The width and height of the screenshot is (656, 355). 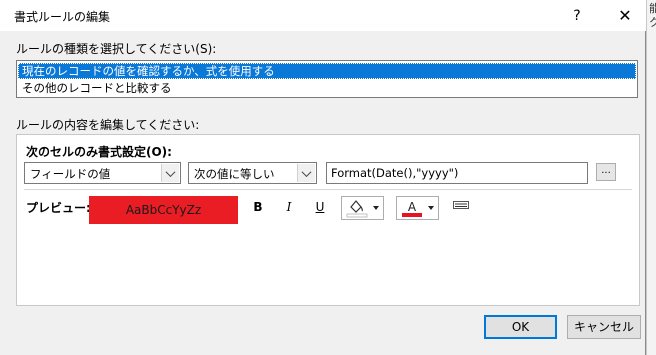 I want to click on cell-format-label: 次のセルのみ書式設定(O):, so click(x=99, y=152).